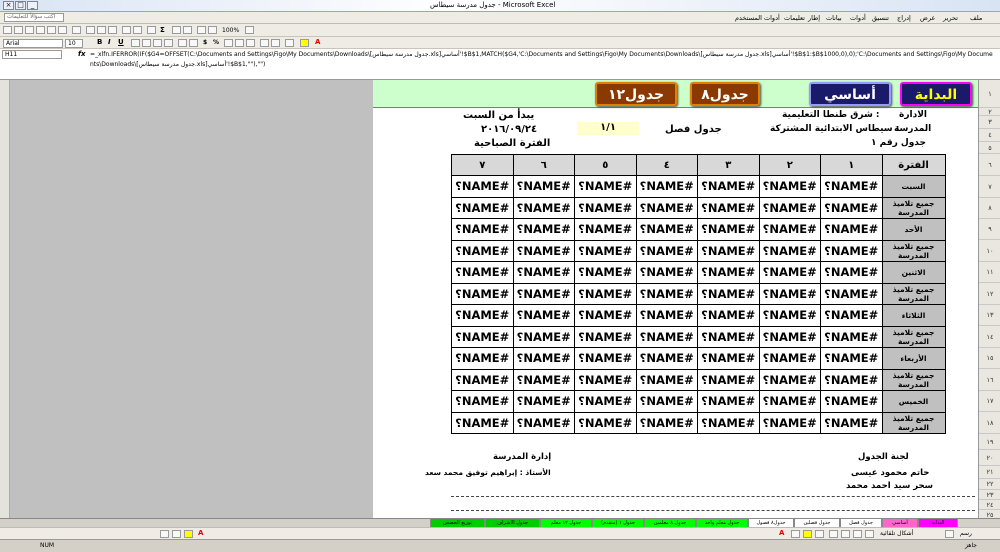 This screenshot has width=1000, height=552. What do you see at coordinates (989, 208) in the screenshot?
I see `row-header: ٨` at bounding box center [989, 208].